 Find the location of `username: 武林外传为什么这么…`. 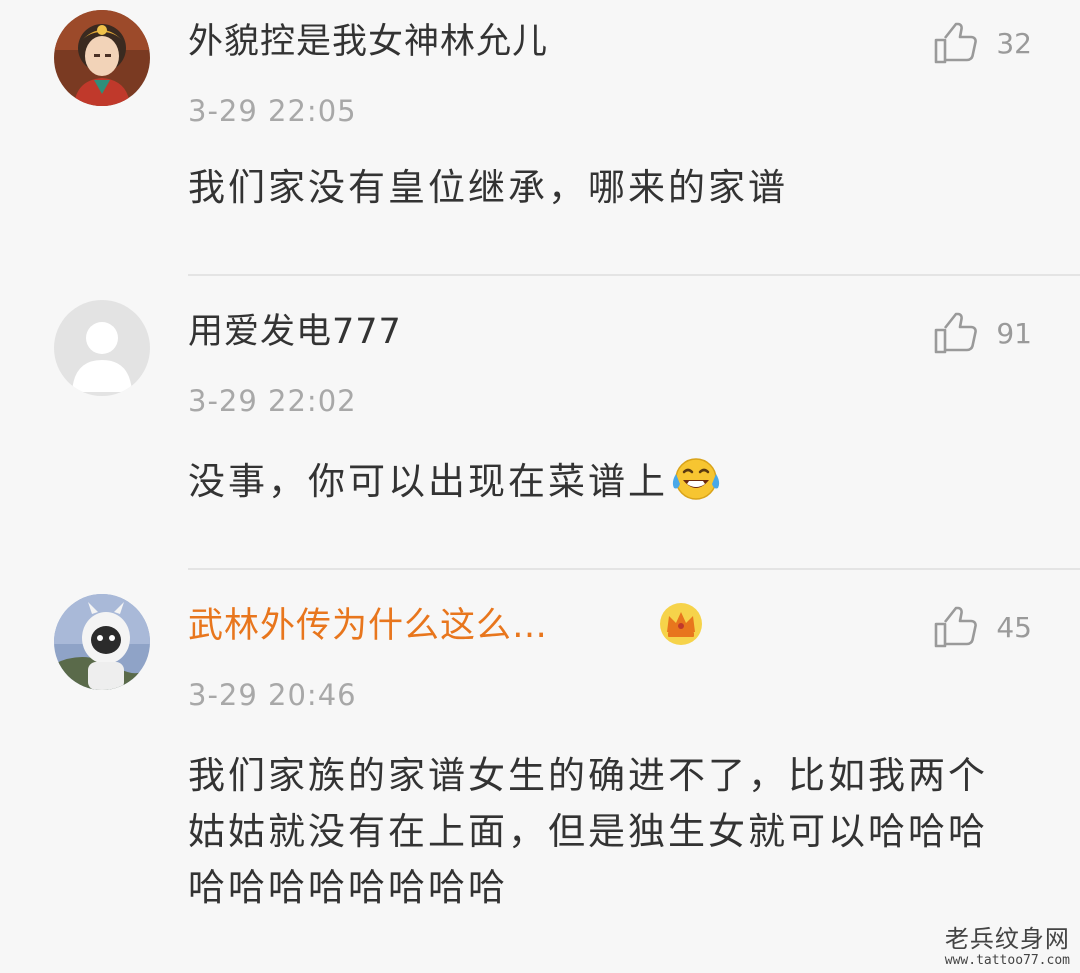

username: 武林外传为什么这么… is located at coordinates (368, 626).